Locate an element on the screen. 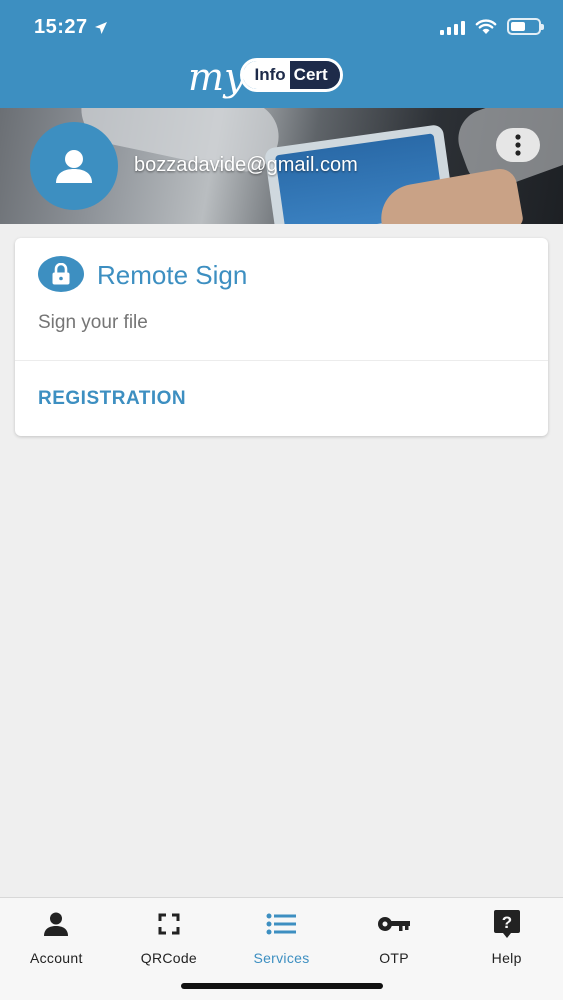  key-icon is located at coordinates (394, 924).